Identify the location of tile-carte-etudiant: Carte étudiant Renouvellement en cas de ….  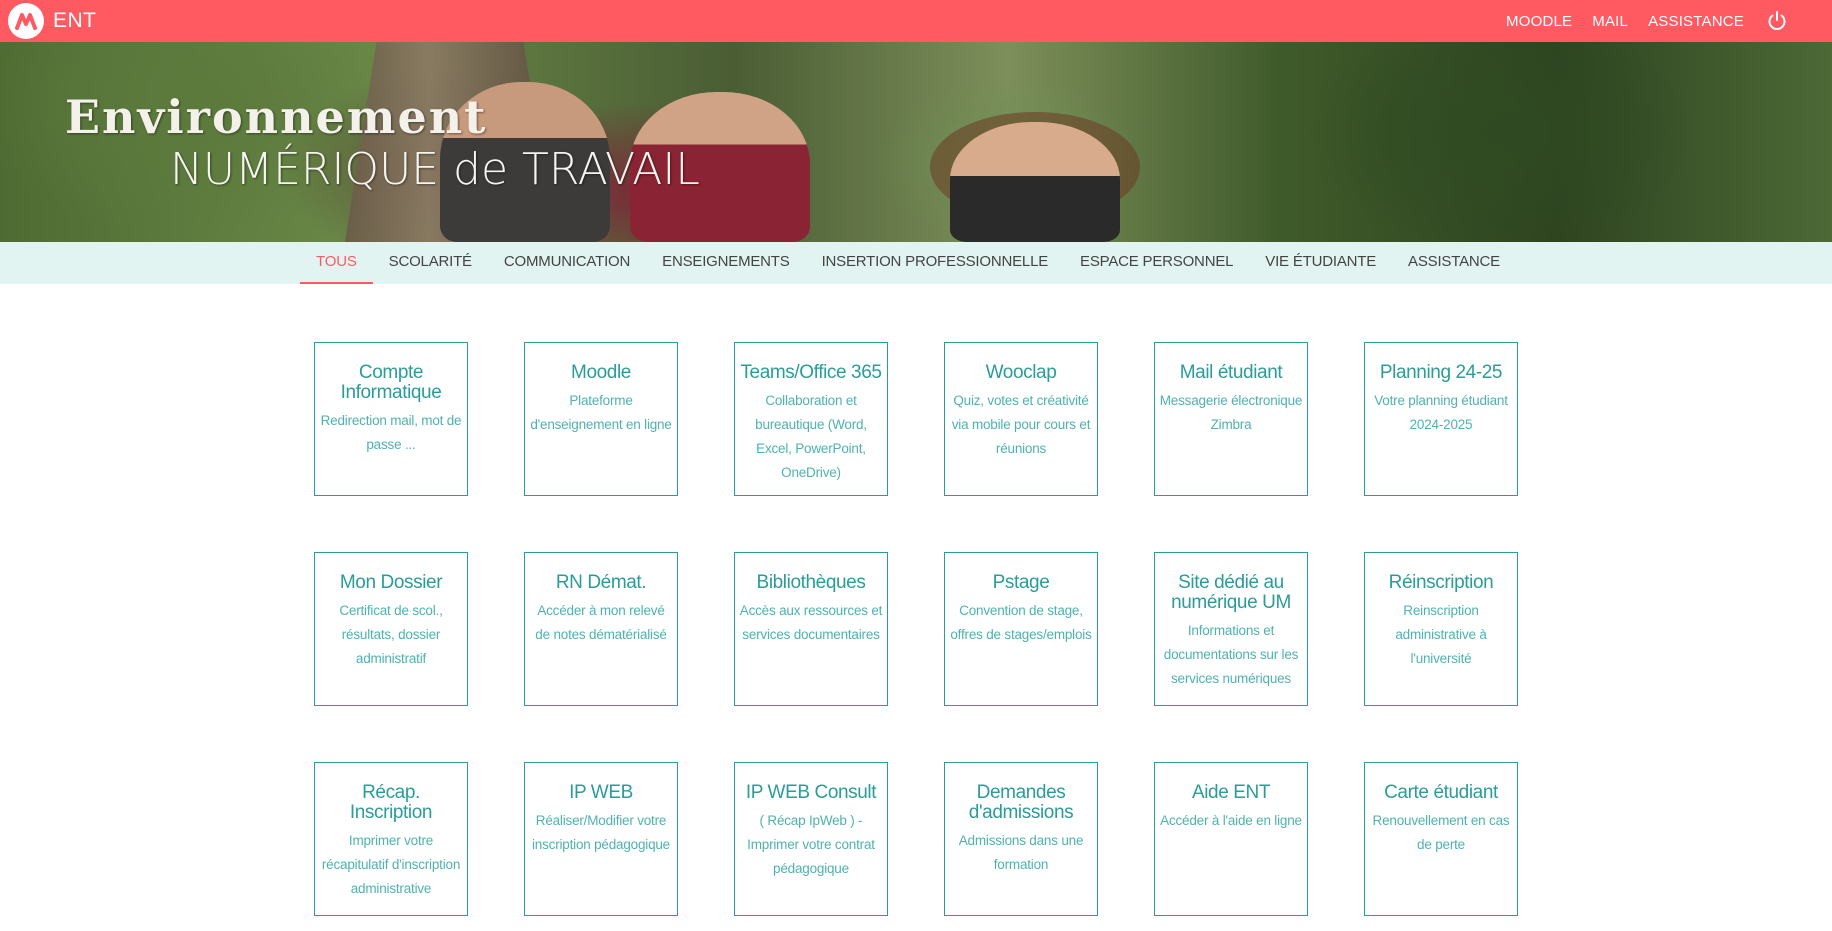
(1441, 839).